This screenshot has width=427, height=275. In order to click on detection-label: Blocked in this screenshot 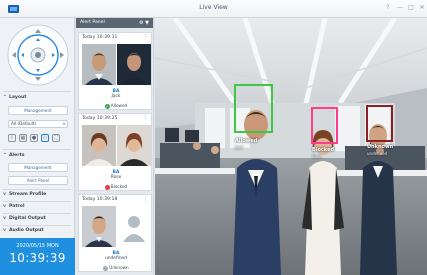, I will do `click(323, 150)`.